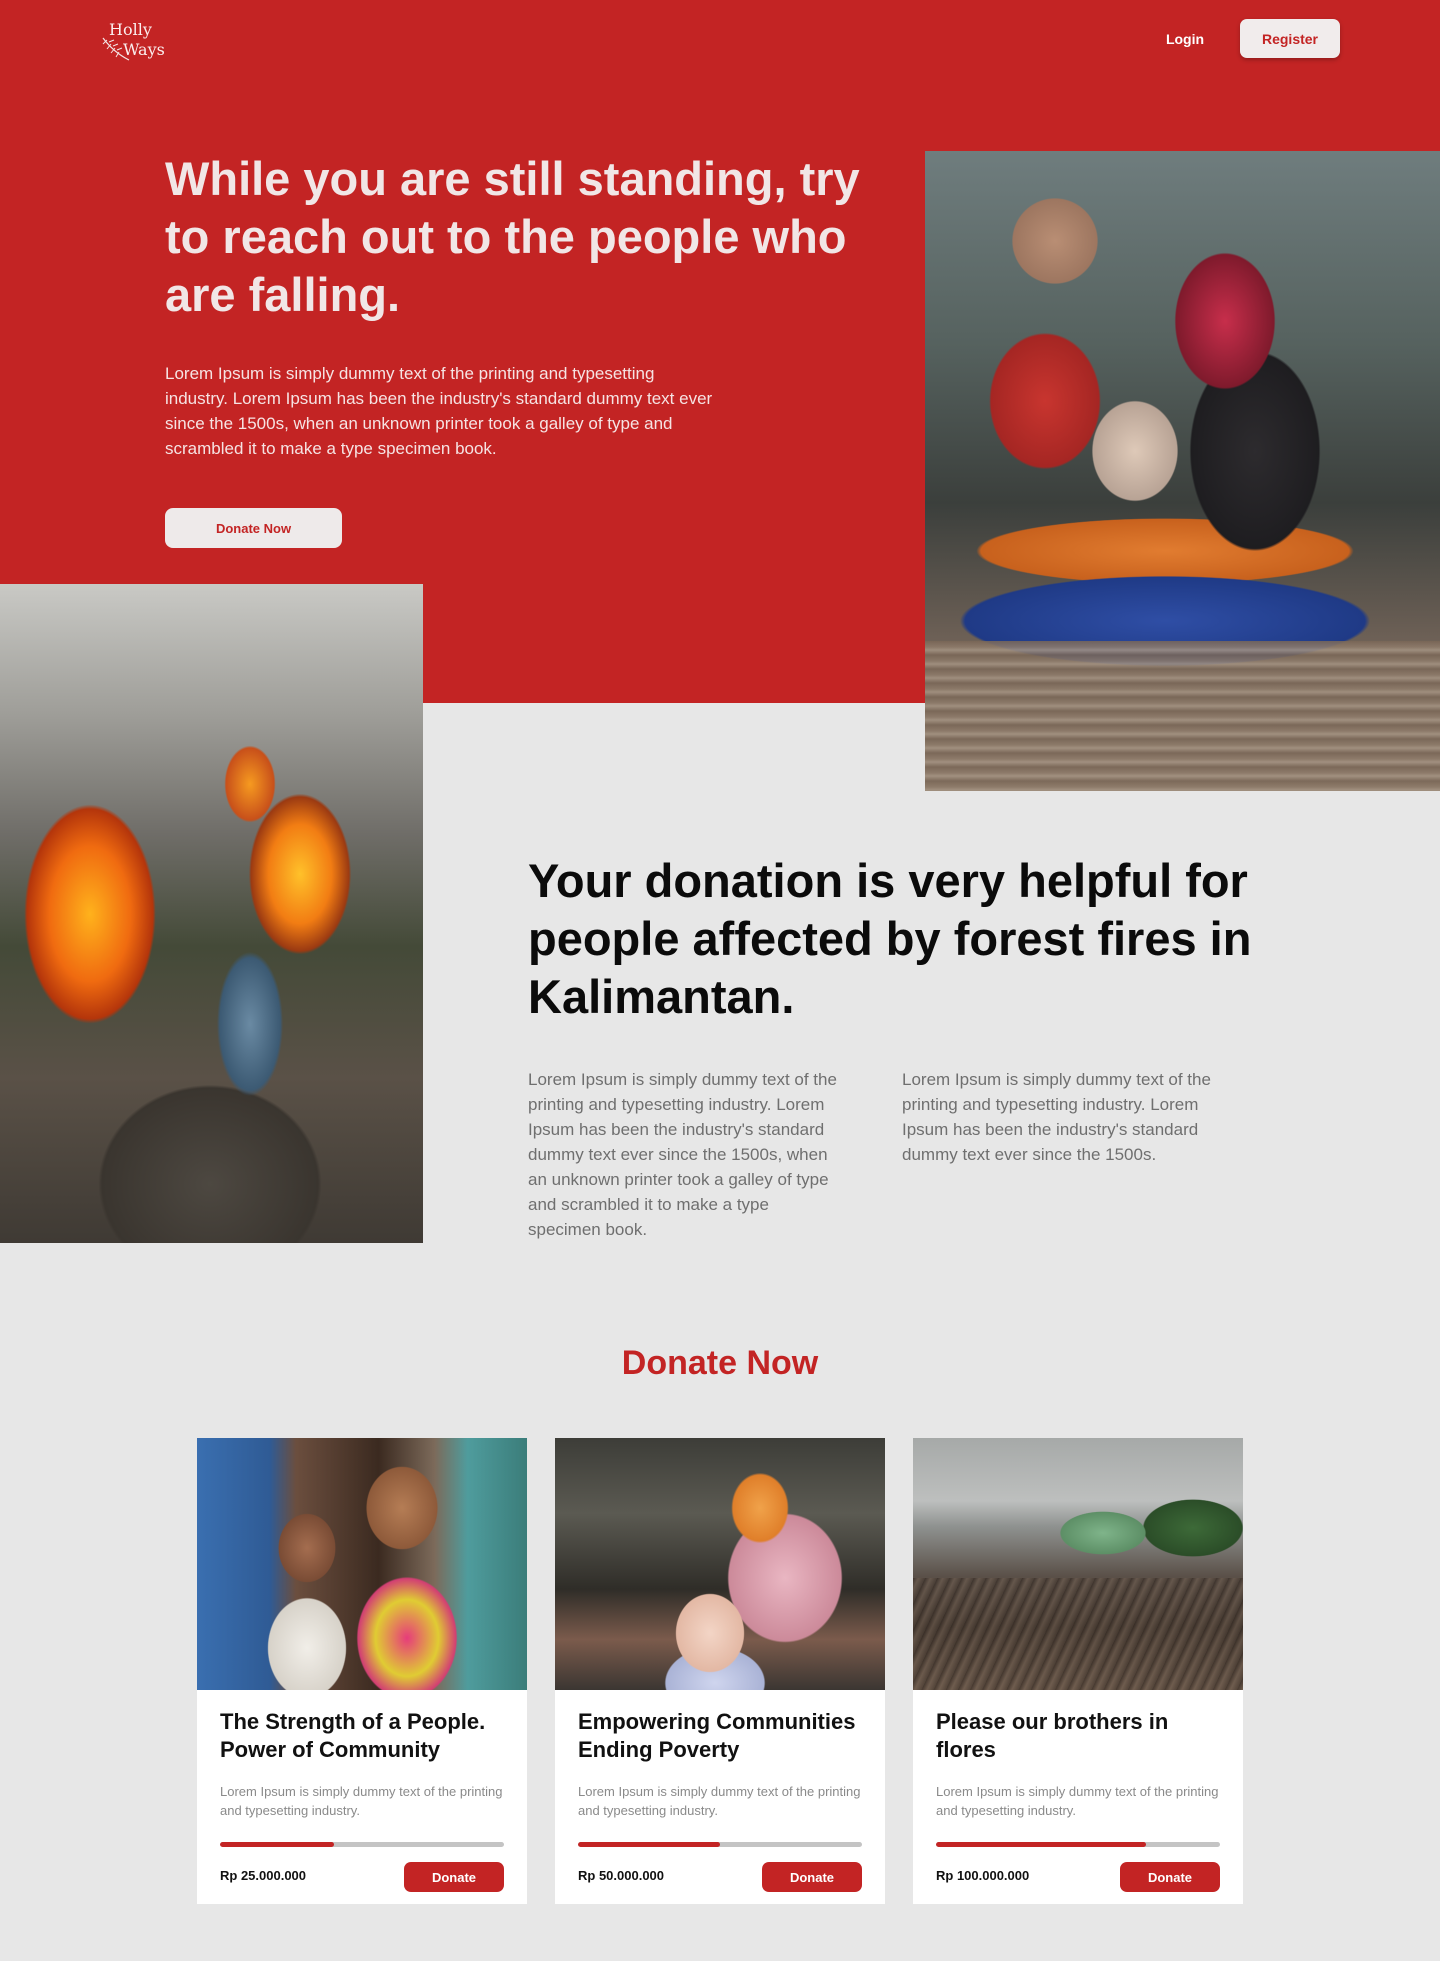 The height and width of the screenshot is (1961, 1440). Describe the element at coordinates (1290, 38) in the screenshot. I see `register-button: Register` at that location.